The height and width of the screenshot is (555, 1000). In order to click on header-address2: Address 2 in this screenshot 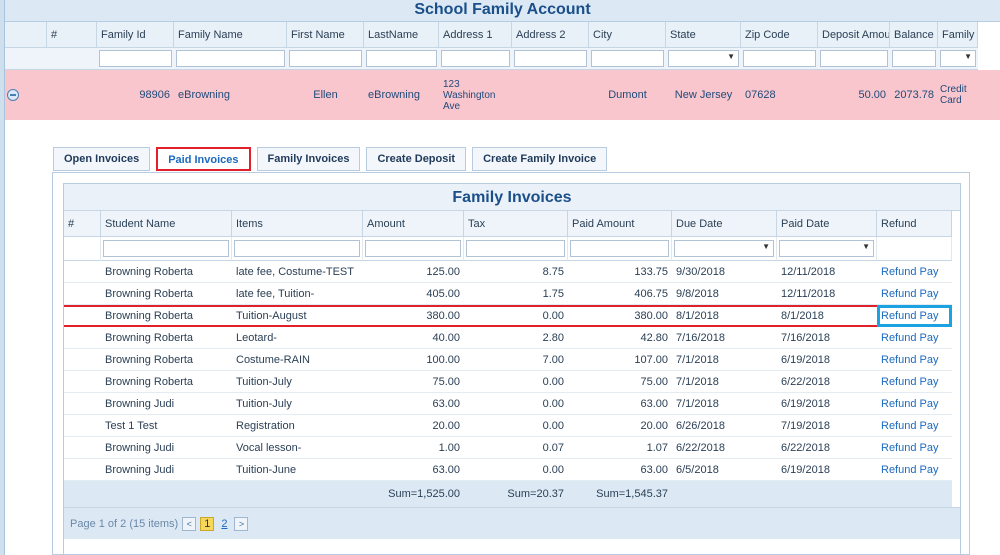, I will do `click(550, 35)`.